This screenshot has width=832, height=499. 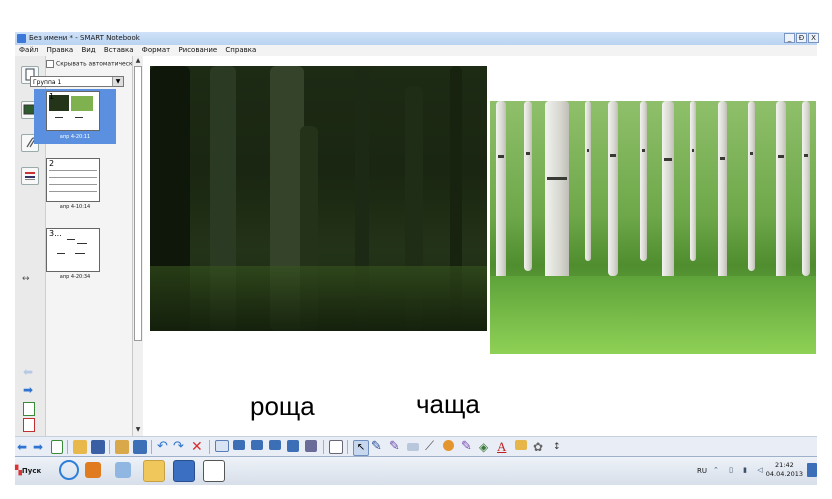 What do you see at coordinates (52, 96) in the screenshot?
I see `page-thumb-number: 1` at bounding box center [52, 96].